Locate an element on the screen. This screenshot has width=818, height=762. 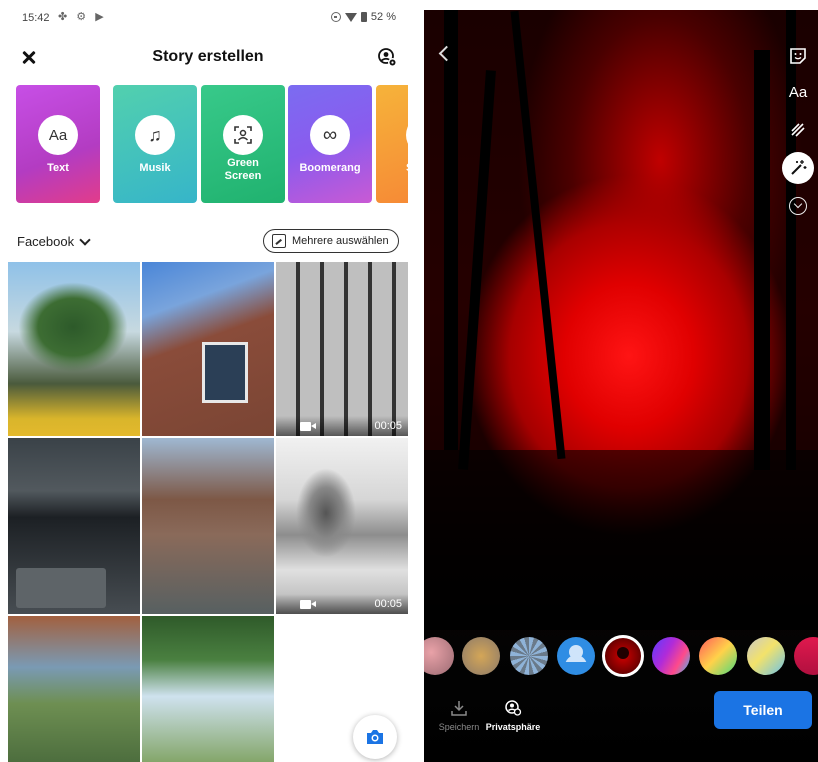
card-green-screen-label: Green Screen is located at coordinates (243, 169).